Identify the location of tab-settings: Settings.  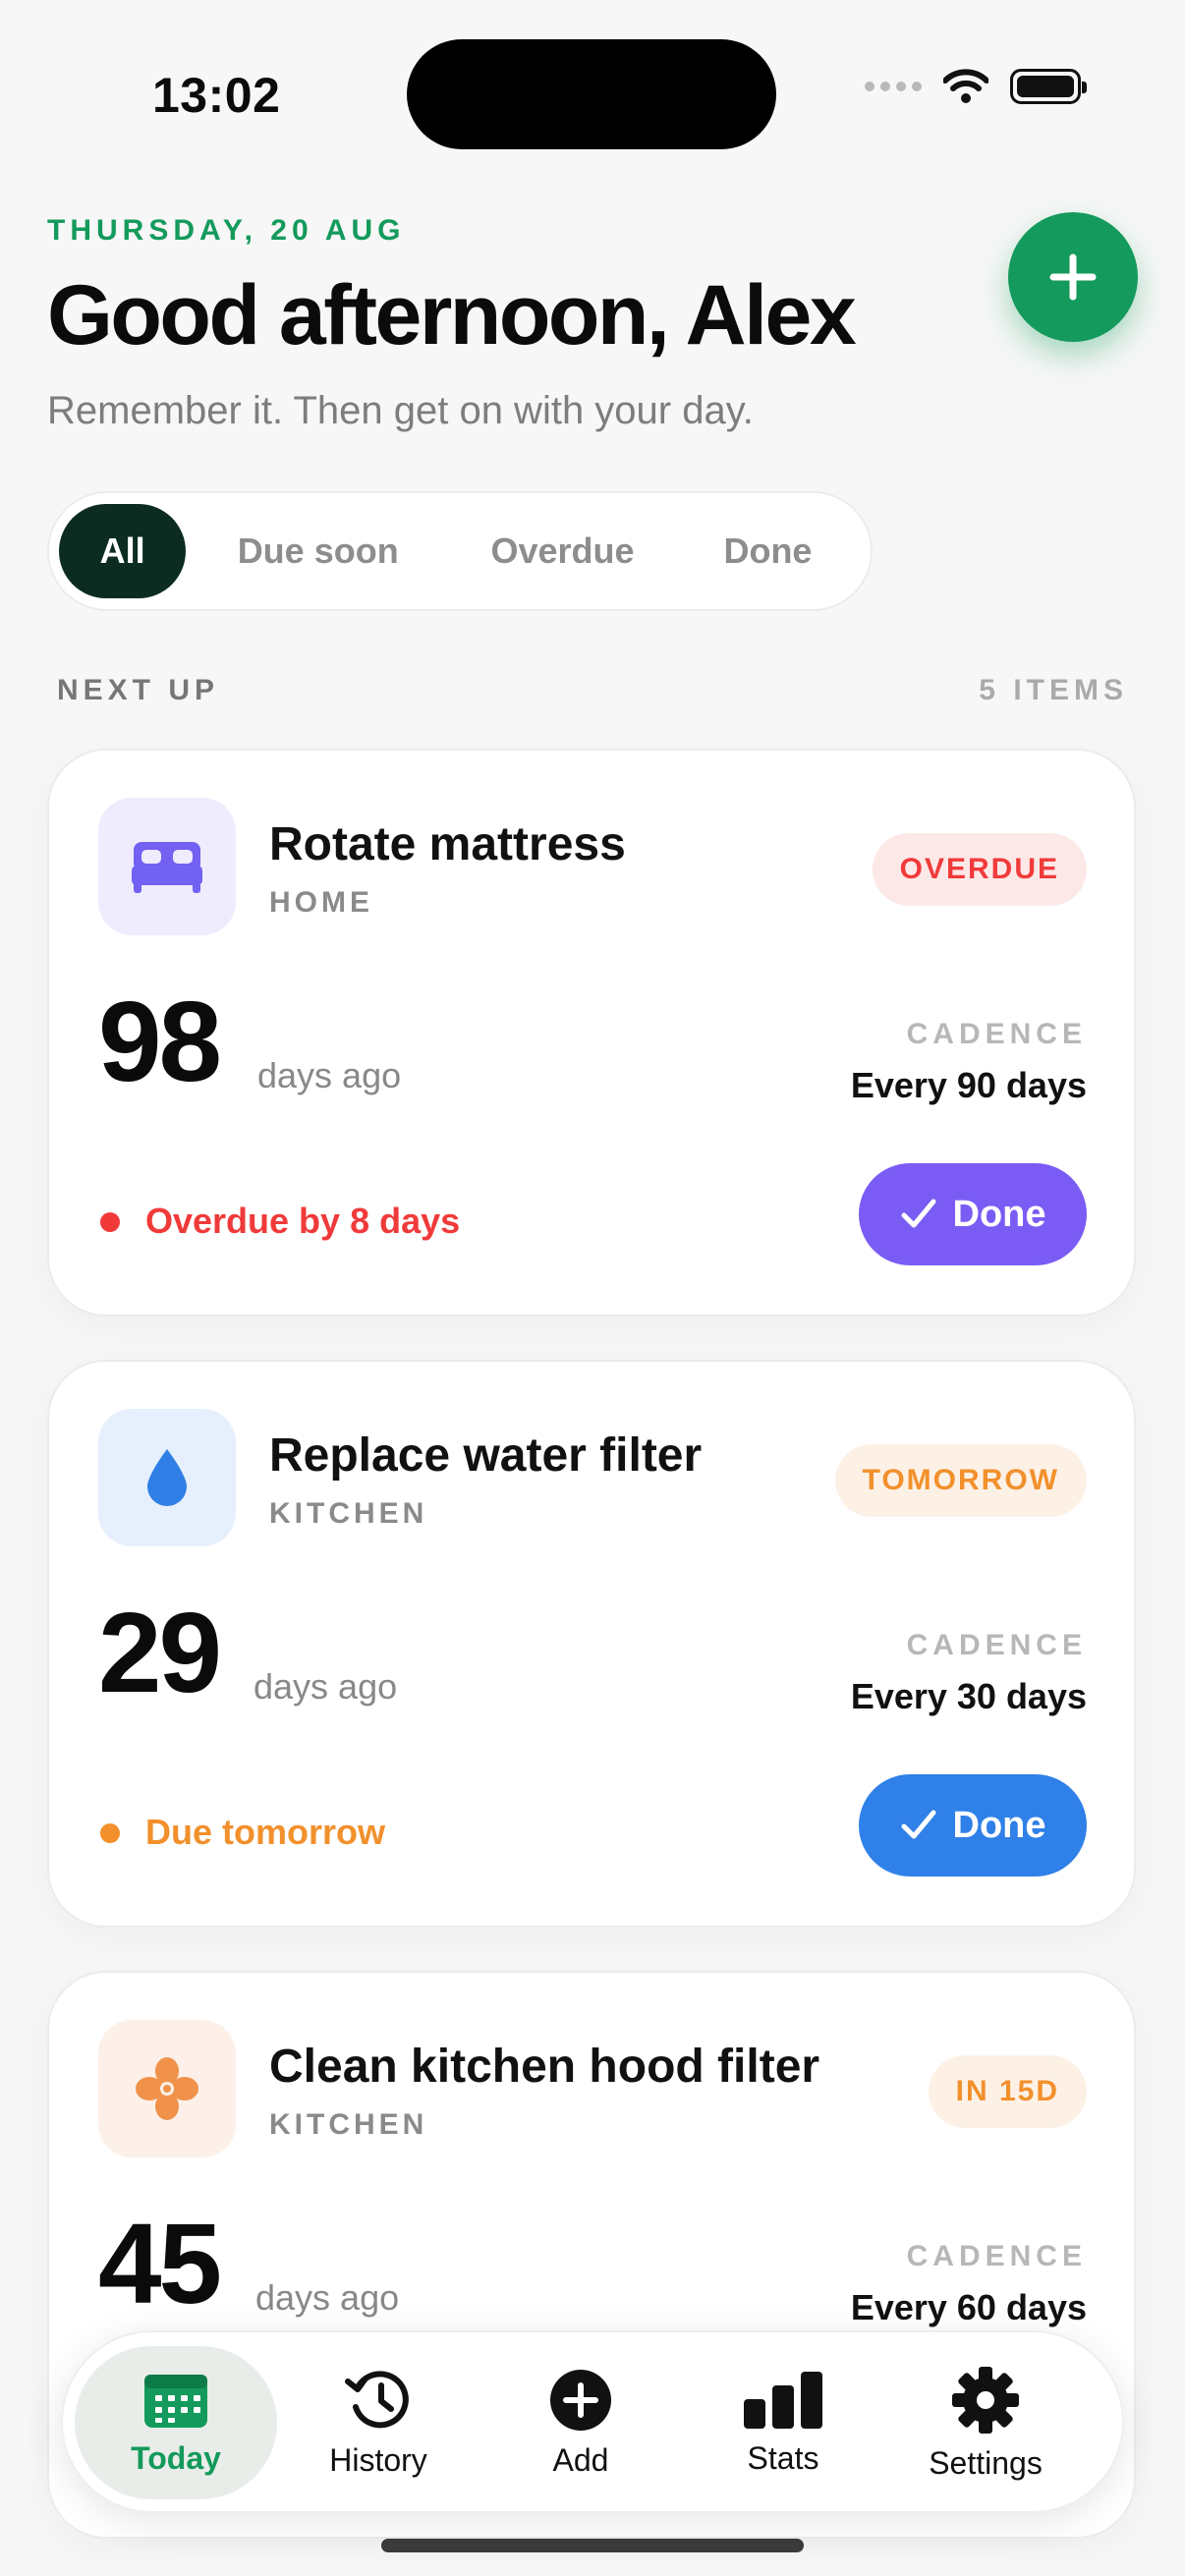
(986, 2422).